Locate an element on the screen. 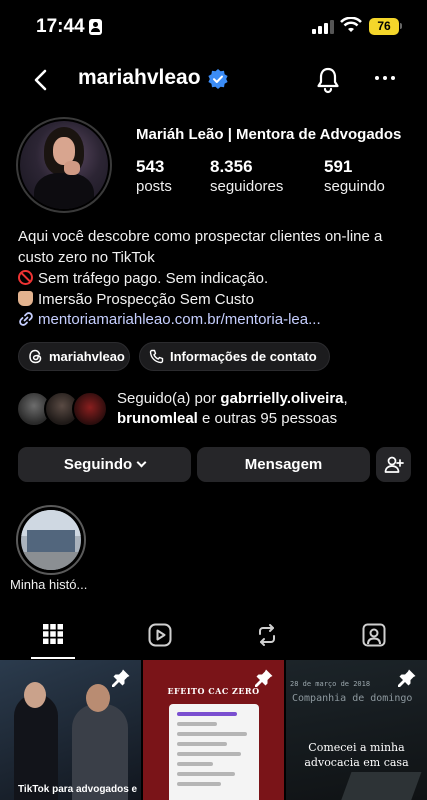 This screenshot has width=427, height=800. post-date-text: 28 de março de 2018 is located at coordinates (330, 684).